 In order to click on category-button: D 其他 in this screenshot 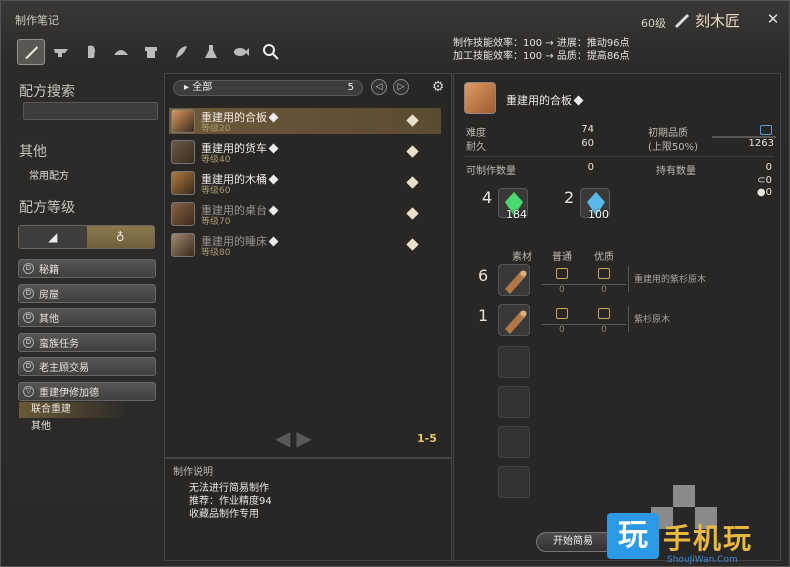, I will do `click(87, 317)`.